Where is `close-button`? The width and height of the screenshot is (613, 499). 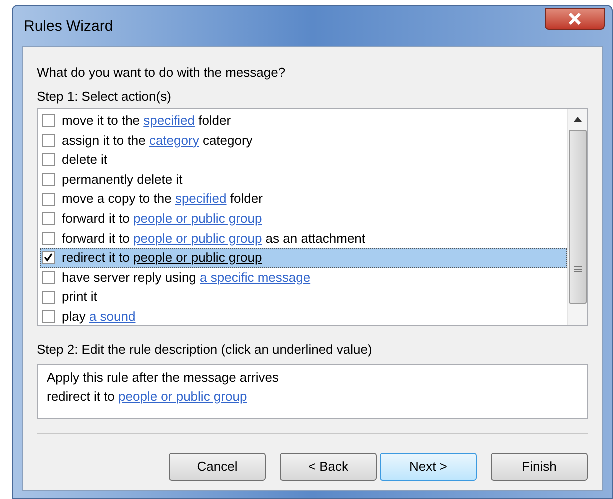
close-button is located at coordinates (575, 19).